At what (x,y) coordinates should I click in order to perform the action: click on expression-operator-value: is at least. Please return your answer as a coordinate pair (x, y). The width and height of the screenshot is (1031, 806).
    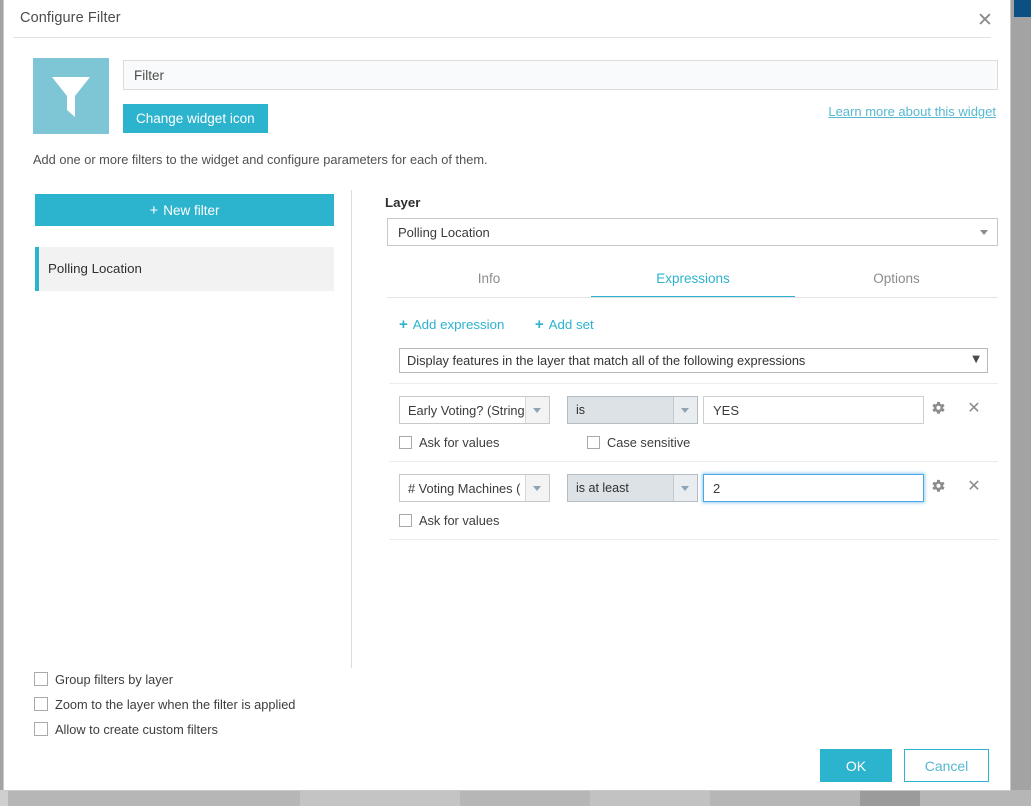
    Looking at the image, I should click on (602, 488).